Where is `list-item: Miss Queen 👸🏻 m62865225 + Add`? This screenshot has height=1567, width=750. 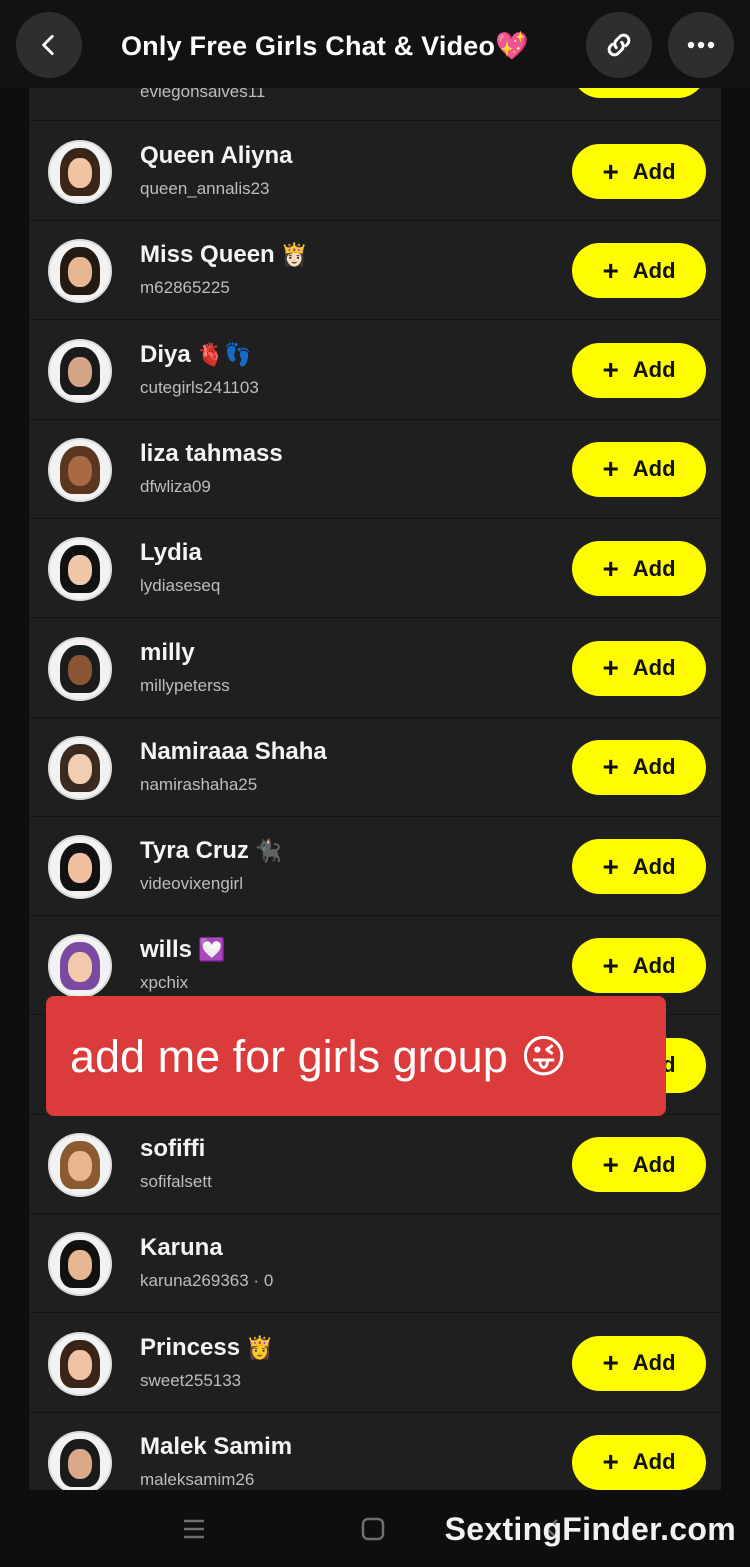 list-item: Miss Queen 👸🏻 m62865225 + Add is located at coordinates (375, 271).